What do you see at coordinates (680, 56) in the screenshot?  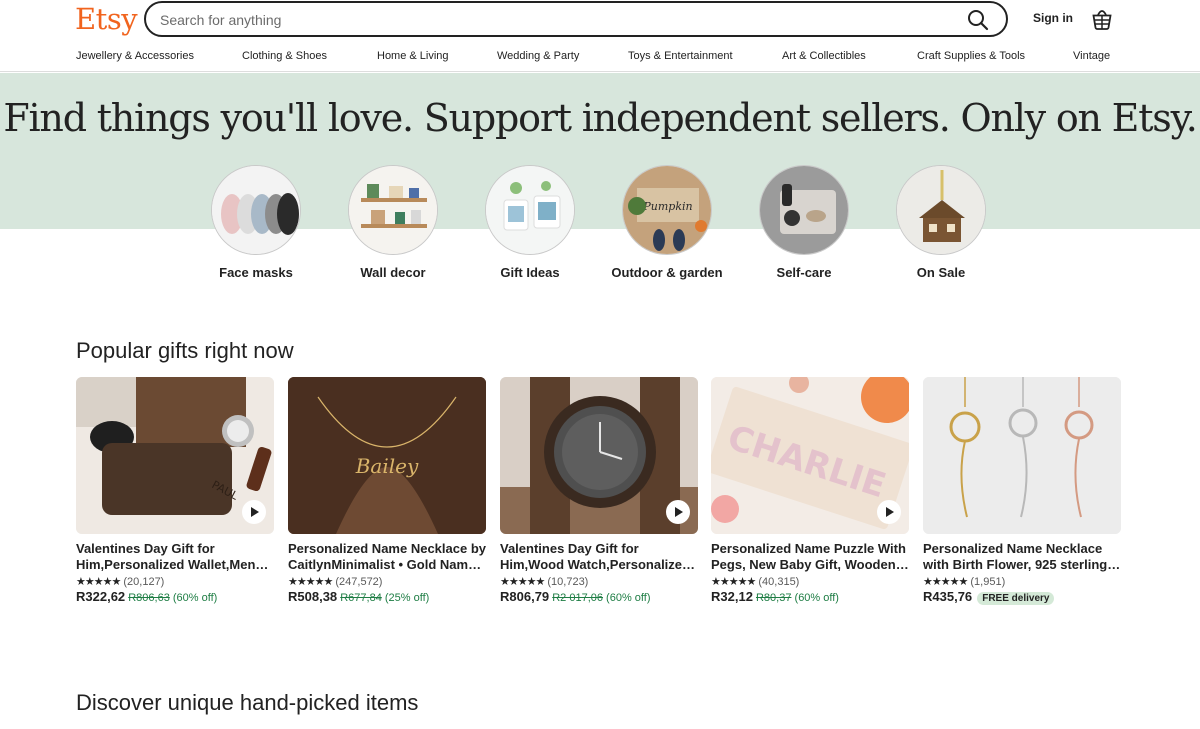 I see `nav-item-toys: Toys & Entertainment` at bounding box center [680, 56].